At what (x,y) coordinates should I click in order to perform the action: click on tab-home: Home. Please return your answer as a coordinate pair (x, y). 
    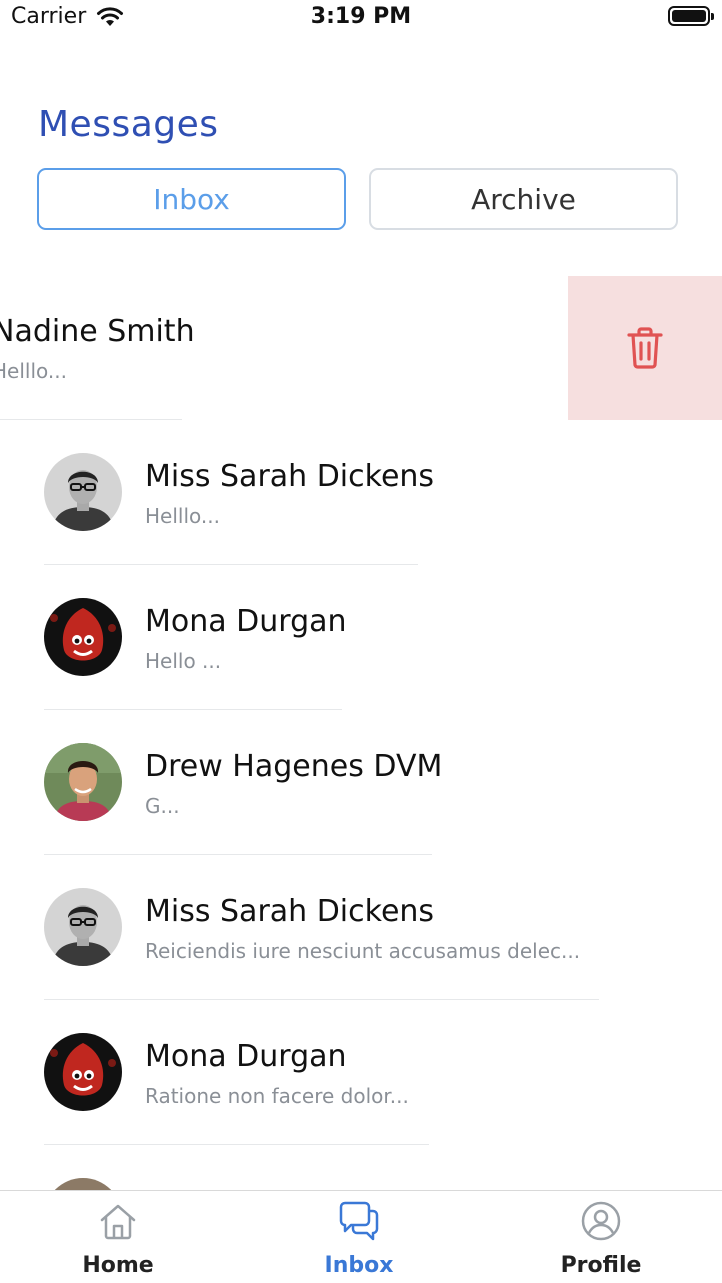
    Looking at the image, I should click on (118, 1237).